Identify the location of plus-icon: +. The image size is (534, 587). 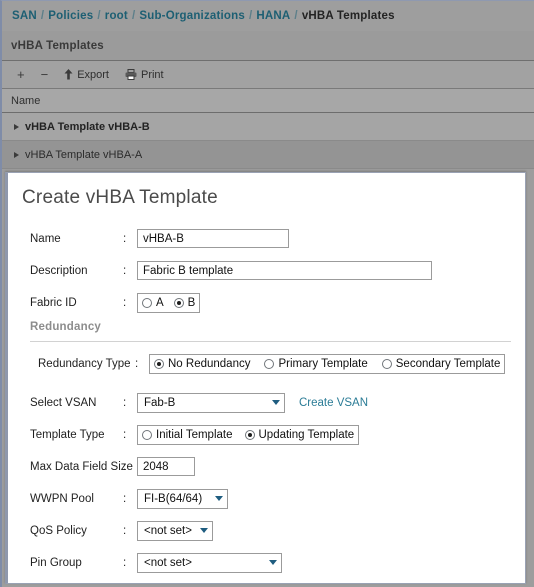
(21, 74).